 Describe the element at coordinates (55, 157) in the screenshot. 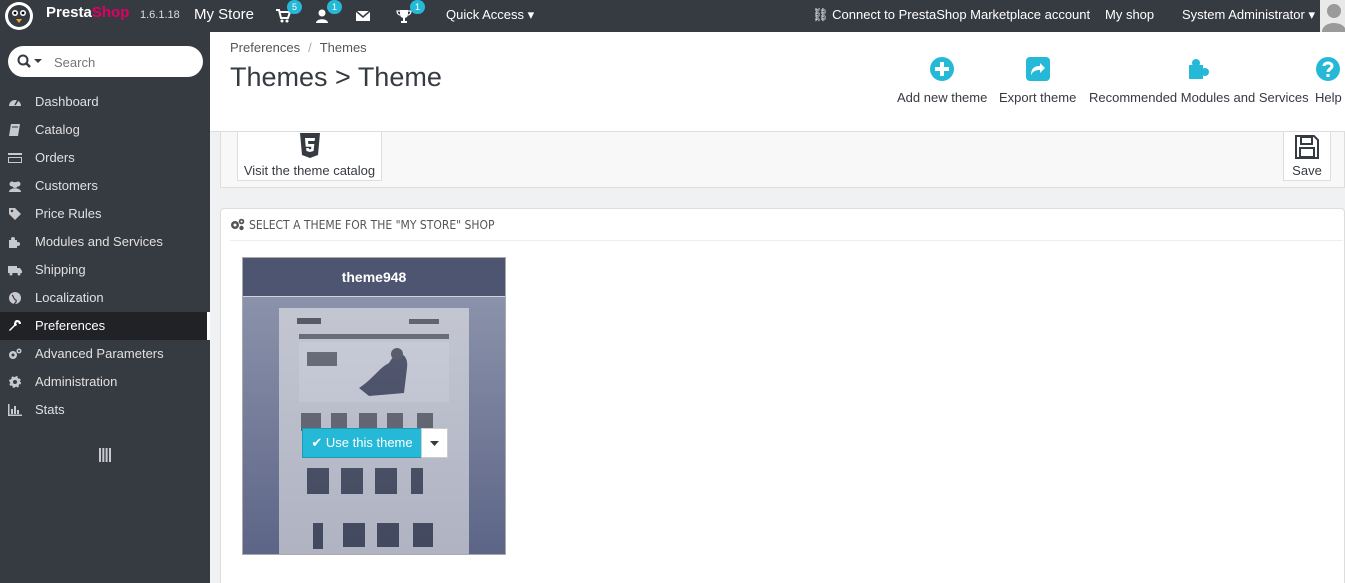

I see `sidebar-item-label: Orders` at that location.